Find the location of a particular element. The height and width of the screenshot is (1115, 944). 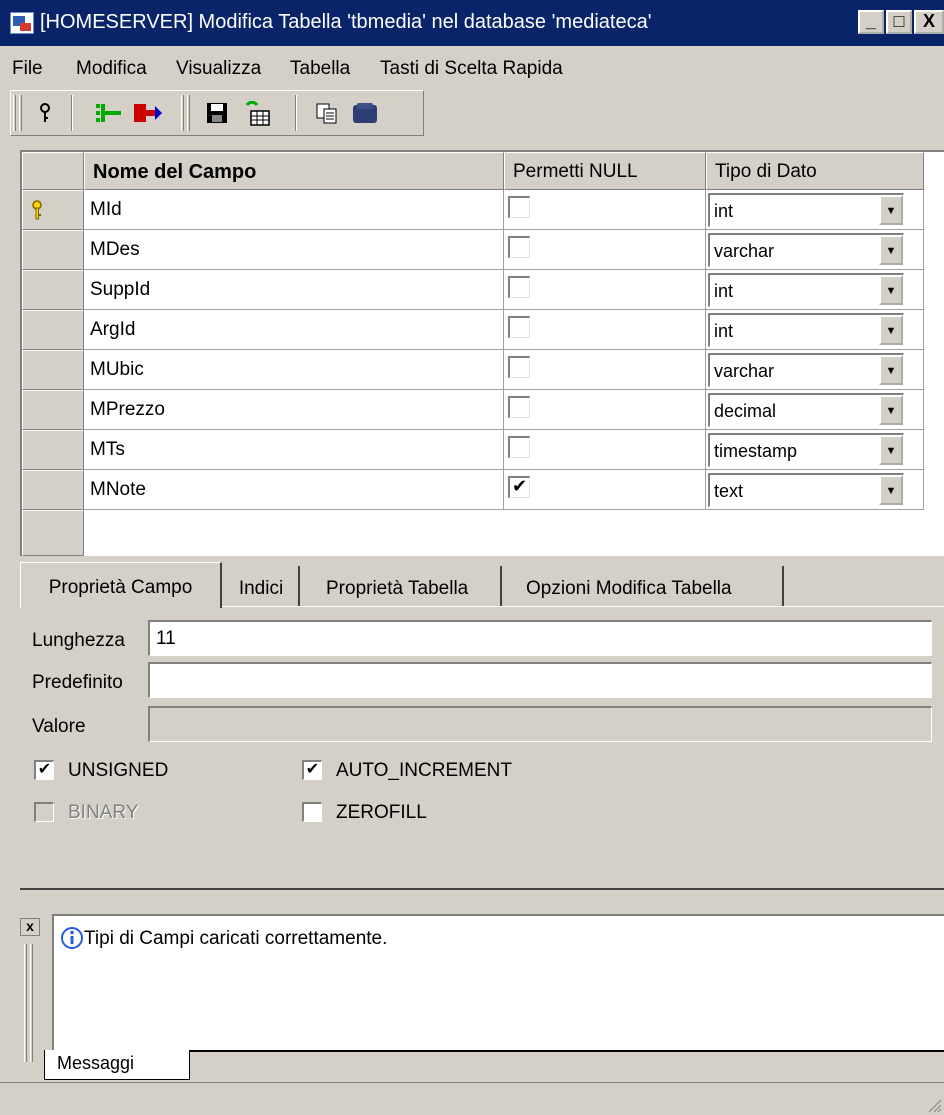

default-input is located at coordinates (540, 680).